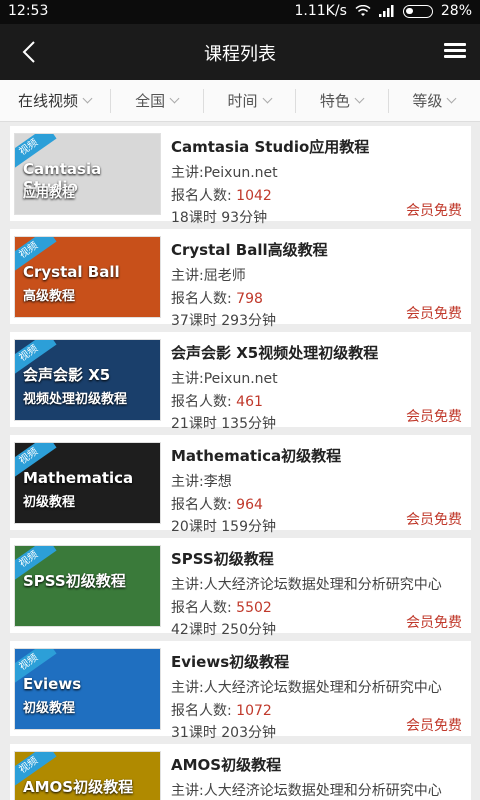 The width and height of the screenshot is (480, 800). Describe the element at coordinates (223, 424) in the screenshot. I see `course-duration: 21课时 135分钟` at that location.